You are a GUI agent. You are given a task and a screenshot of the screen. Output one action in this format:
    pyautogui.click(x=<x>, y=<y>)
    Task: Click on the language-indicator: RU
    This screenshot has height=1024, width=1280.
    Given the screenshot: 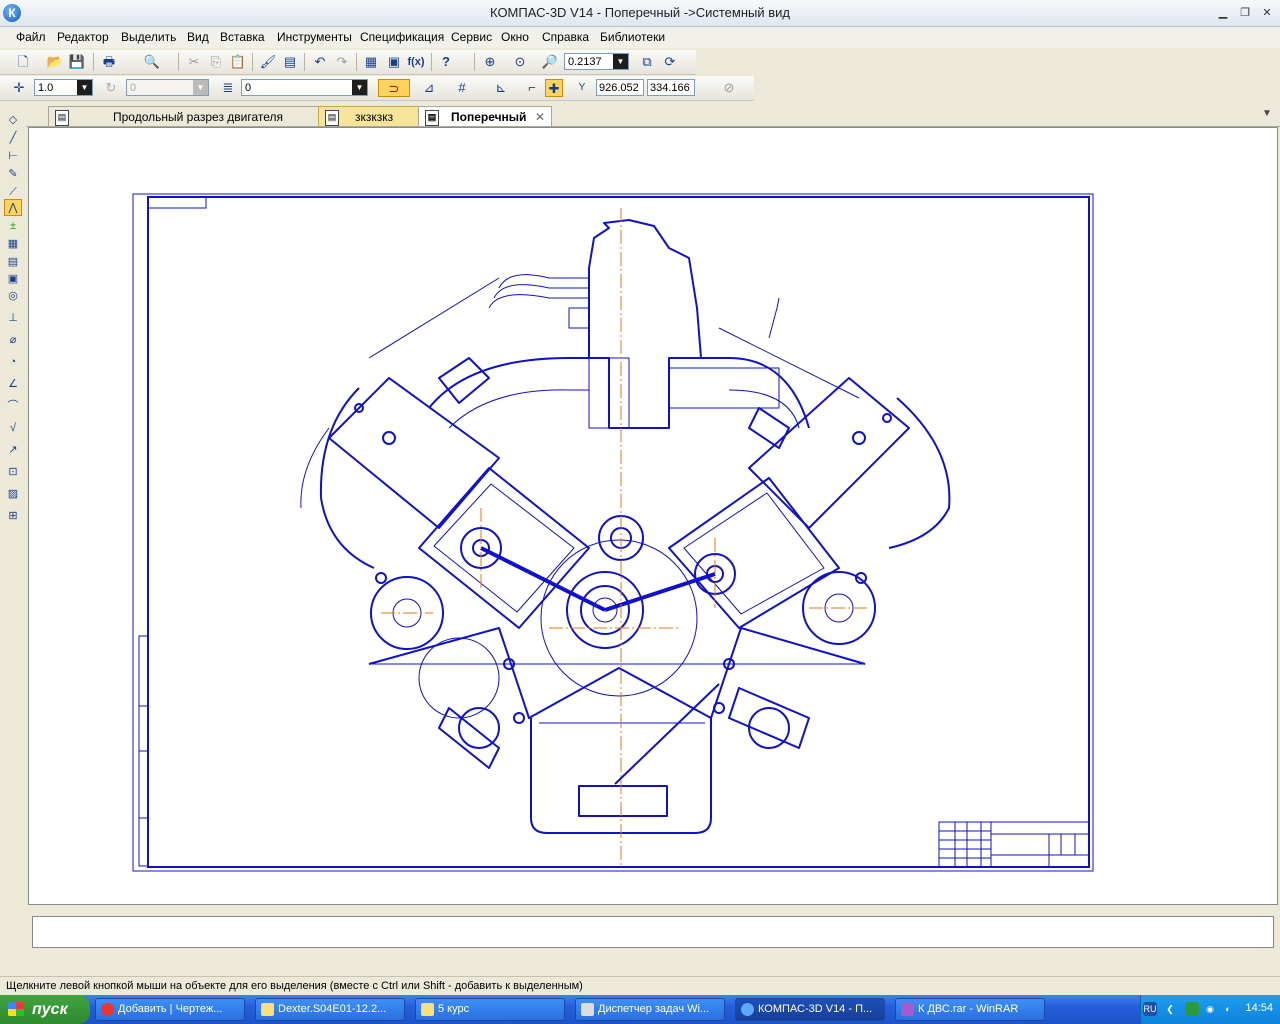 What is the action you would take?
    pyautogui.click(x=1150, y=1009)
    